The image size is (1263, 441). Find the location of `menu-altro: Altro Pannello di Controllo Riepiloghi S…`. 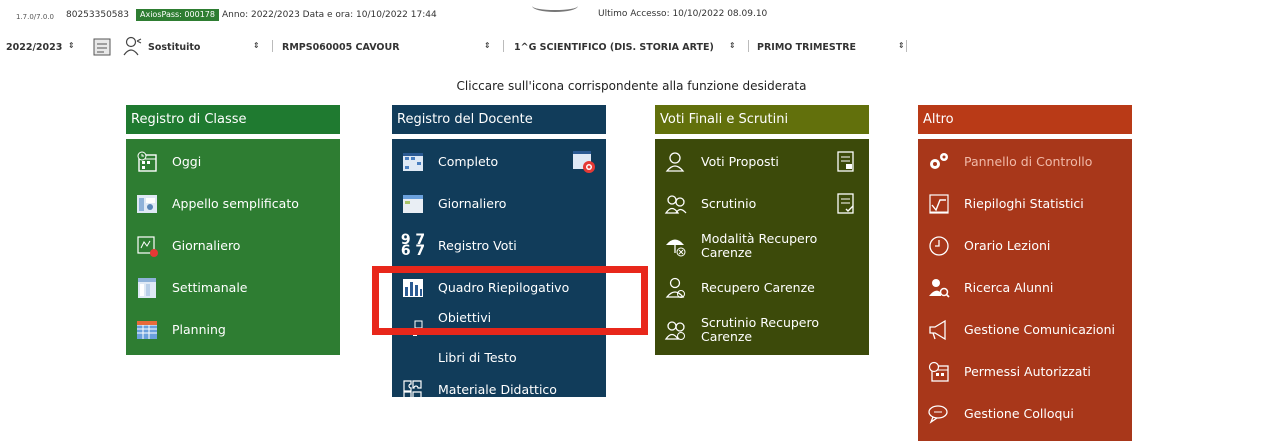

menu-altro: Altro Pannello di Controllo Riepiloghi S… is located at coordinates (1025, 273).